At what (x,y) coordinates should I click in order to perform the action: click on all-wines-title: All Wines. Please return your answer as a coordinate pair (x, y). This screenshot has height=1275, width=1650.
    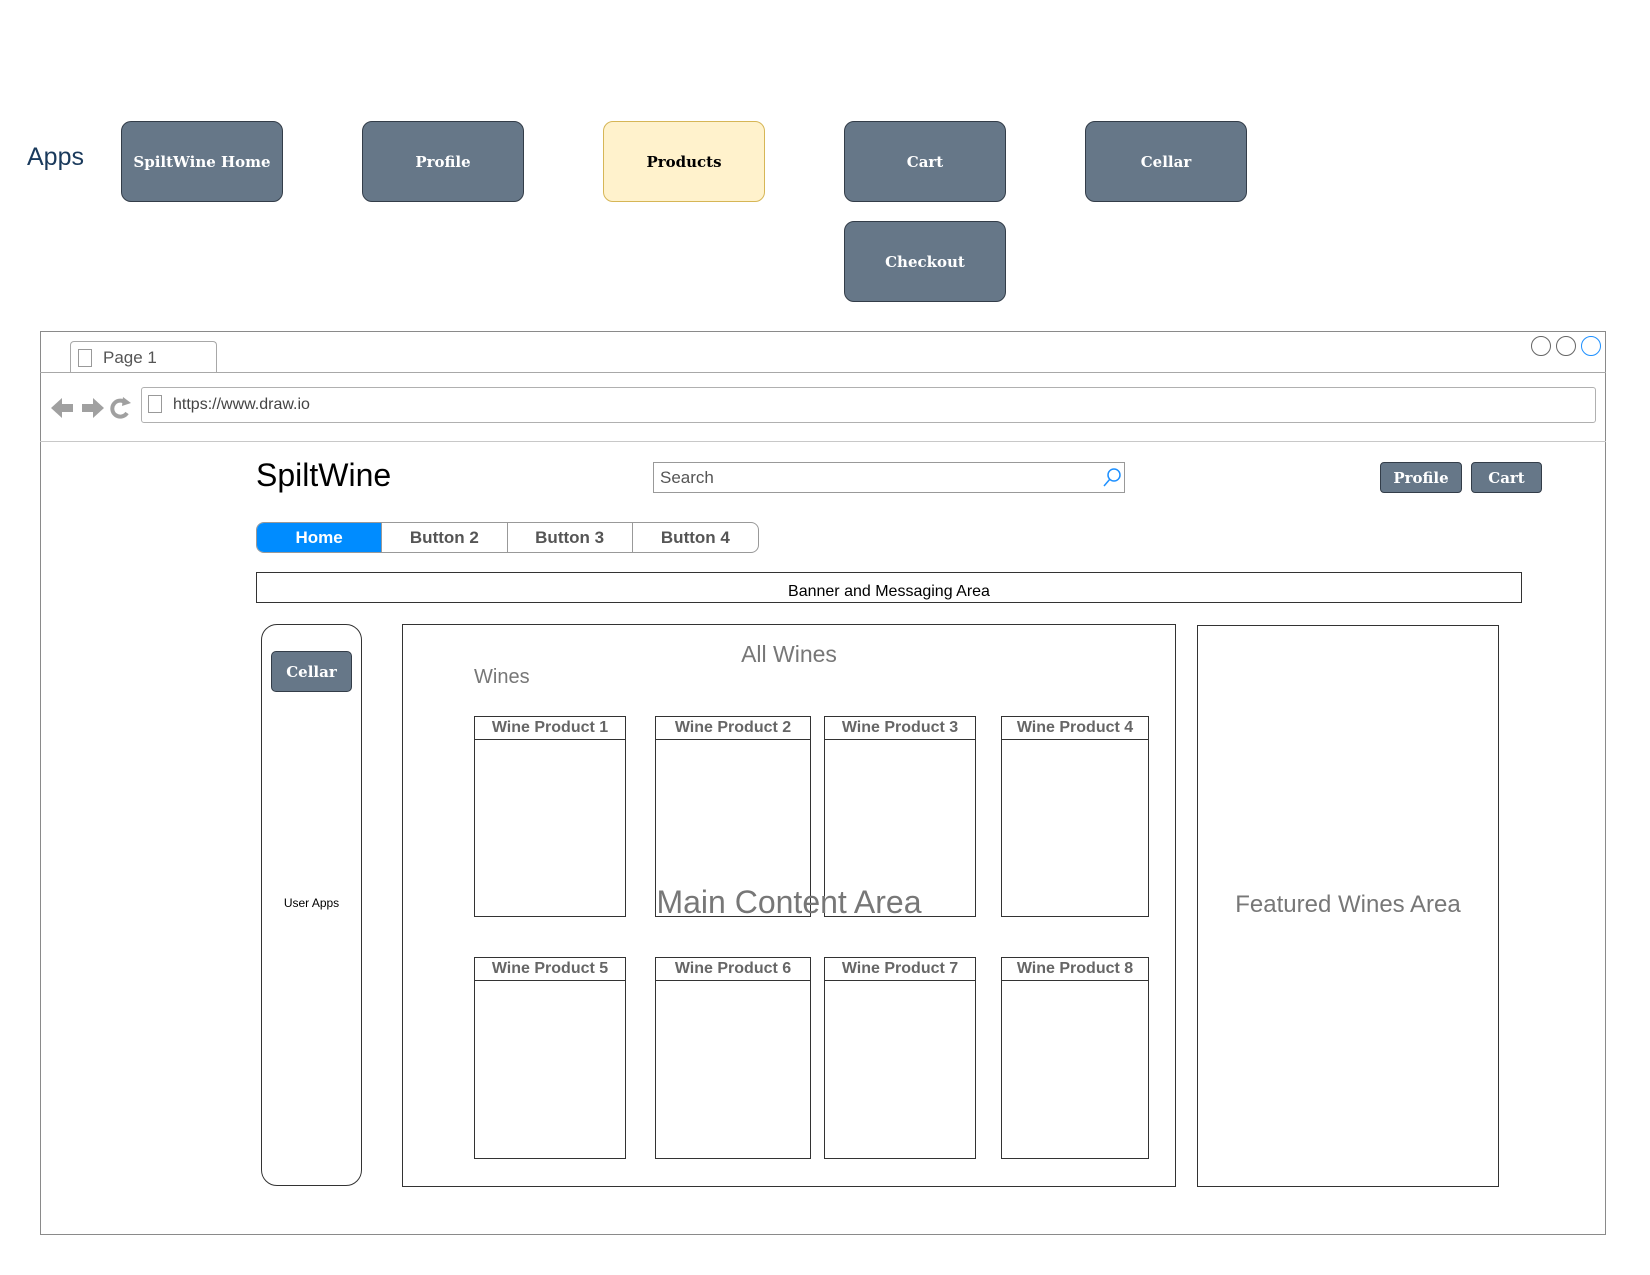
    Looking at the image, I should click on (789, 654).